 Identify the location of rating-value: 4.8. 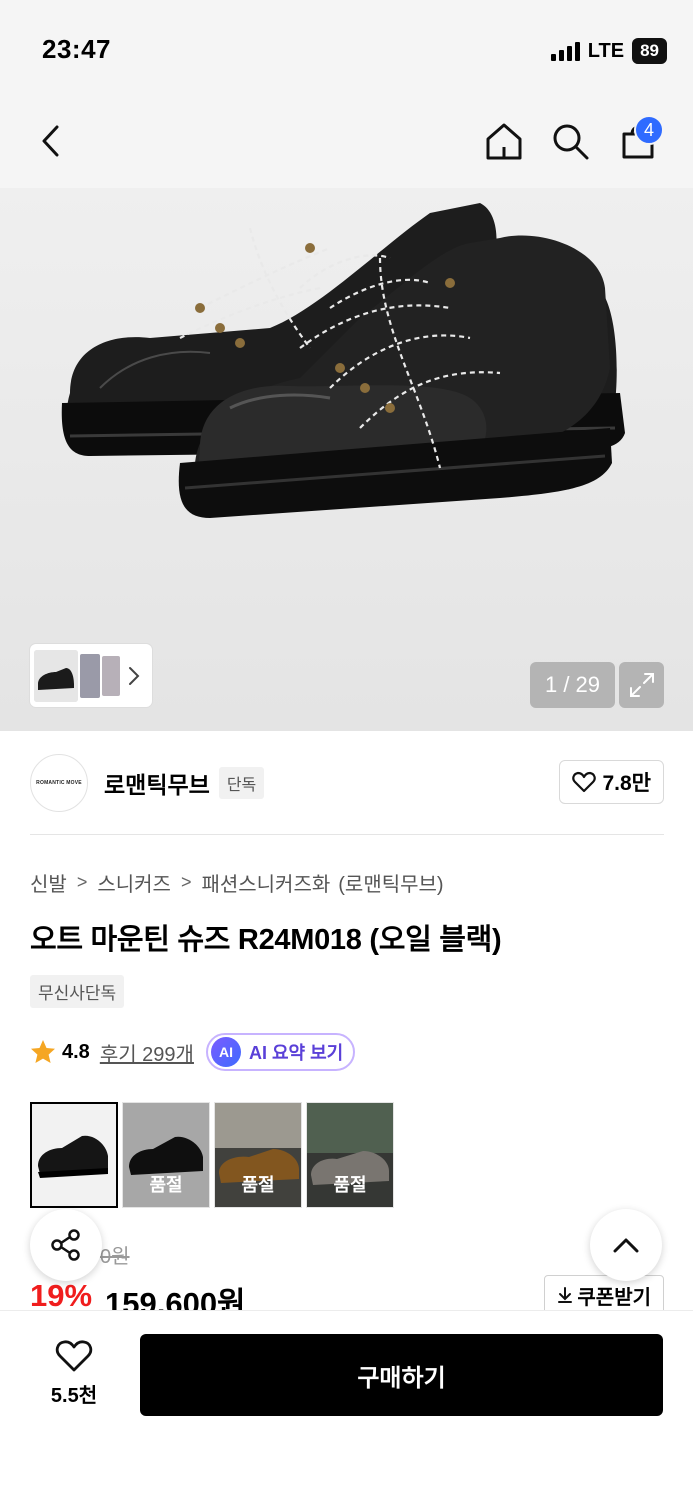
(76, 1051).